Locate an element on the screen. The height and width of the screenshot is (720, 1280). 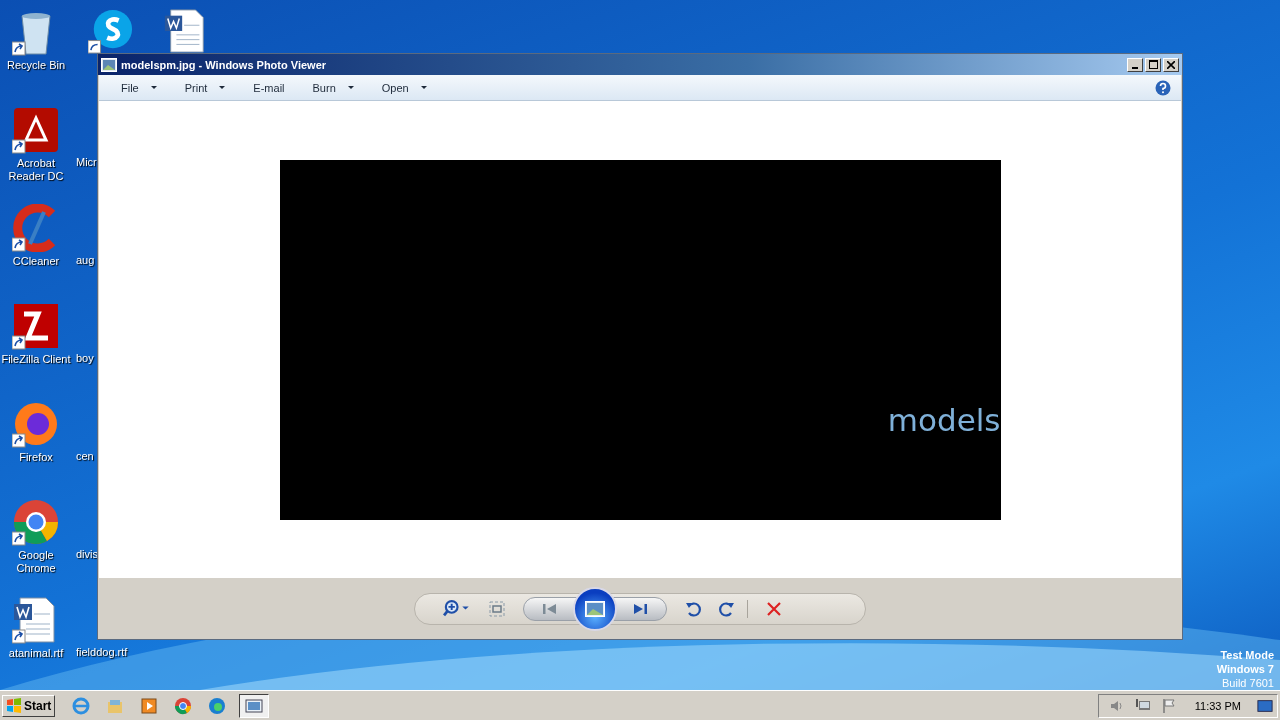
shortcut-label: Firefox is located at coordinates (36, 457).